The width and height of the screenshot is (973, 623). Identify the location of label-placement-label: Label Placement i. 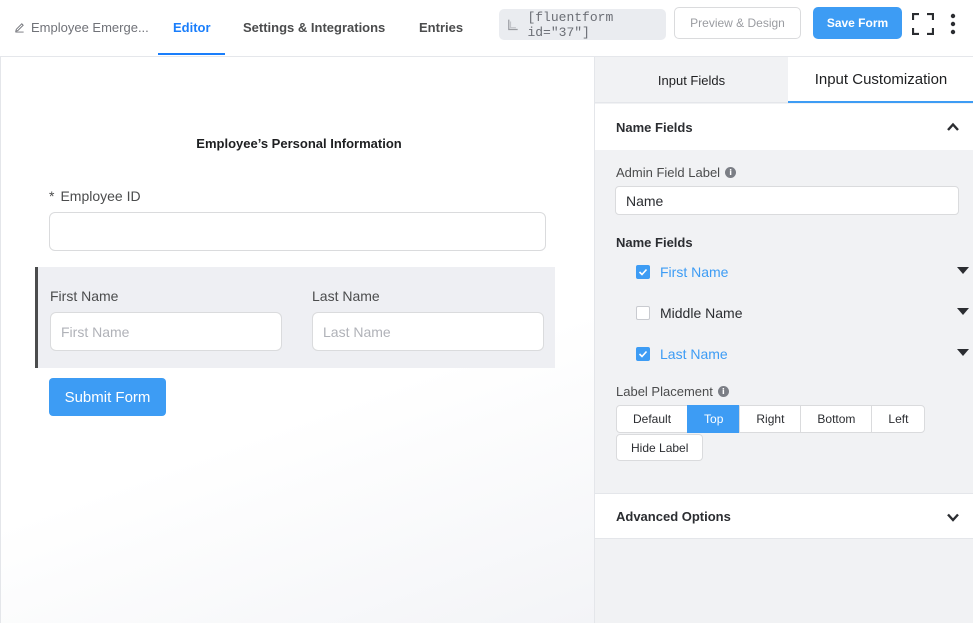
(672, 391).